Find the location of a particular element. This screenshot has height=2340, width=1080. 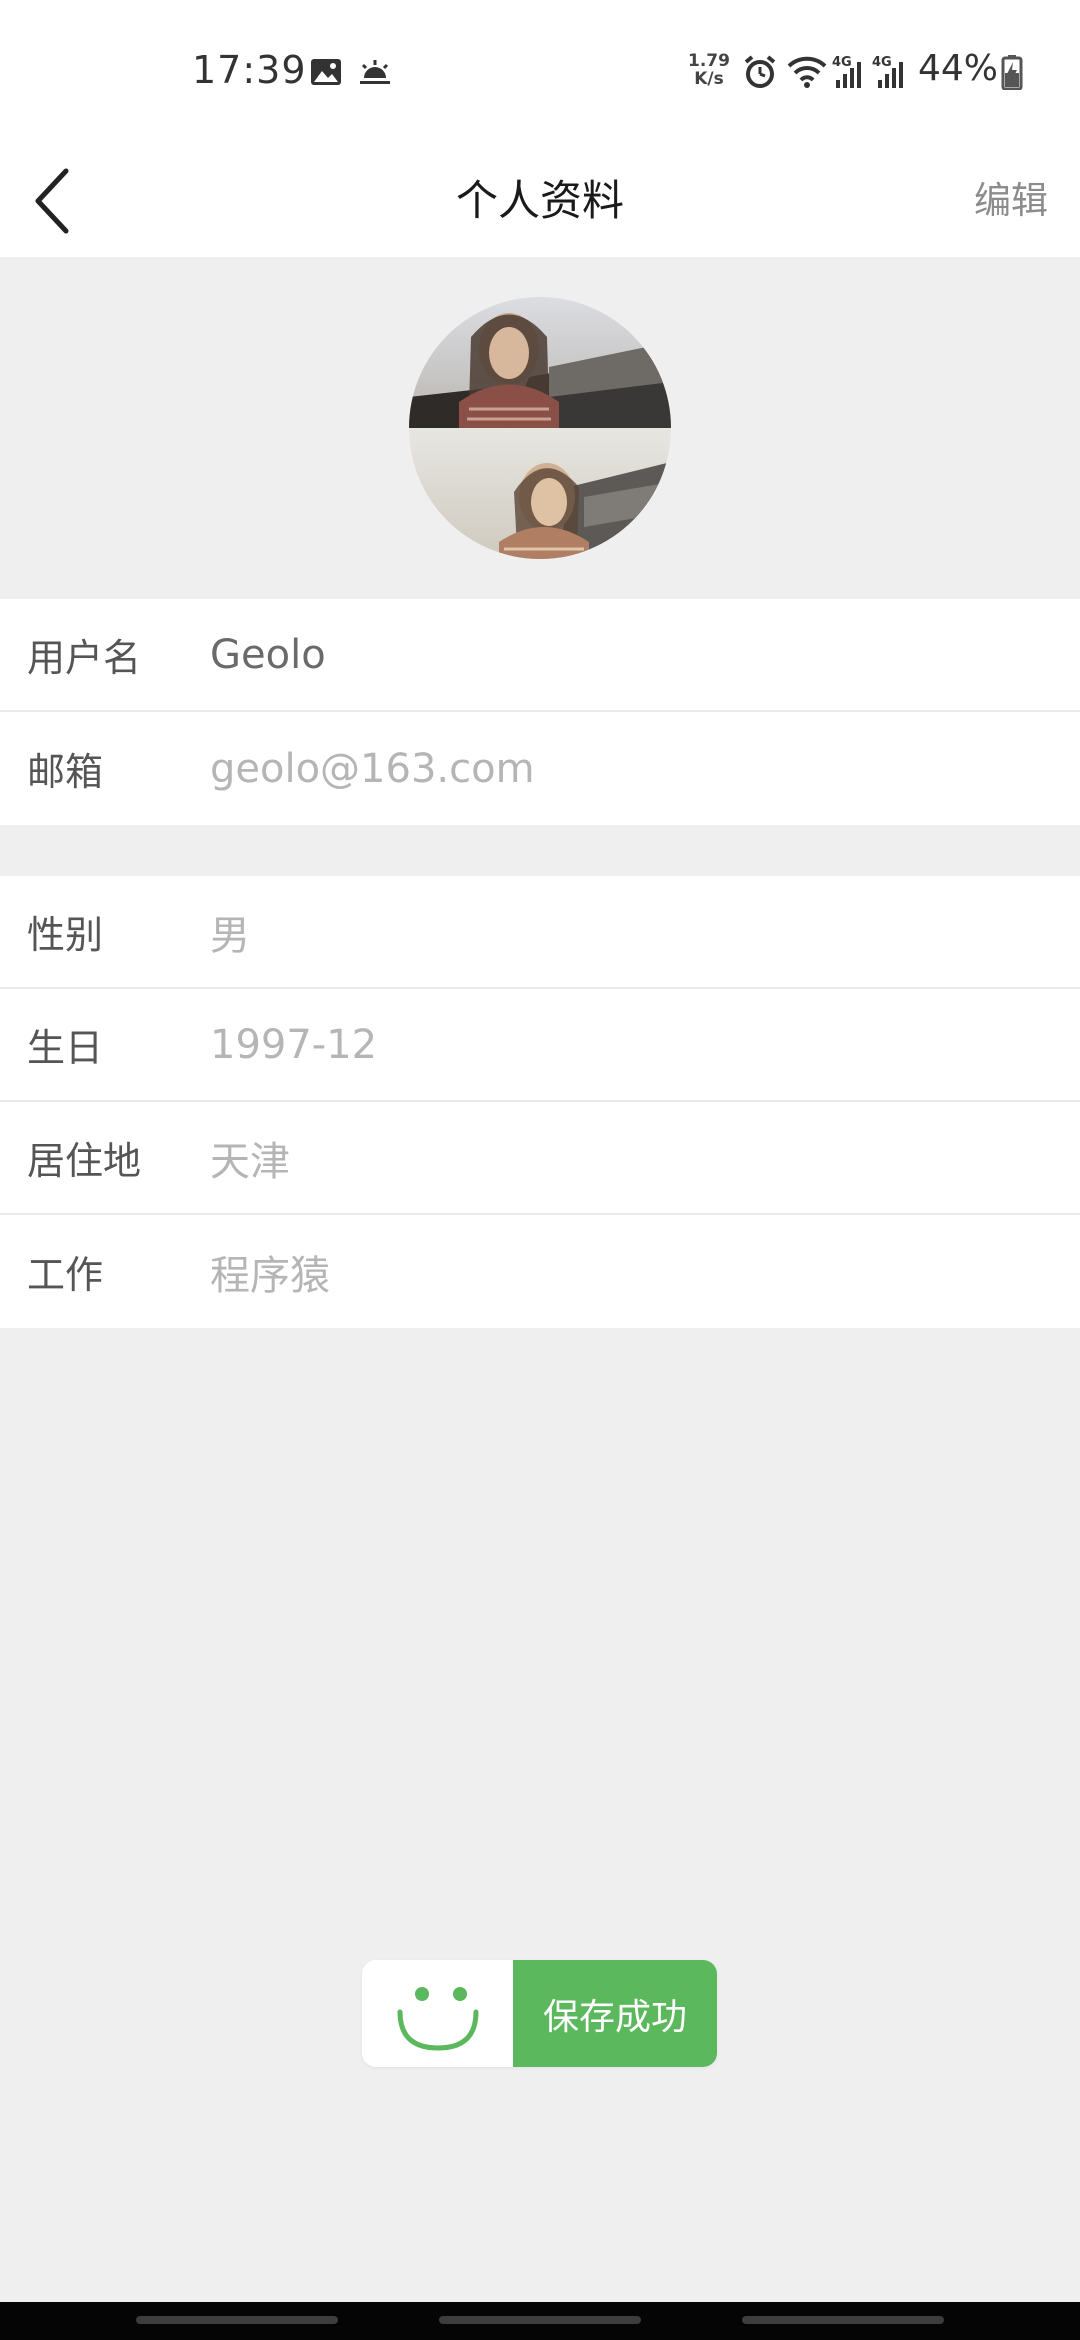

net-speed-value: 1.79 is located at coordinates (709, 61).